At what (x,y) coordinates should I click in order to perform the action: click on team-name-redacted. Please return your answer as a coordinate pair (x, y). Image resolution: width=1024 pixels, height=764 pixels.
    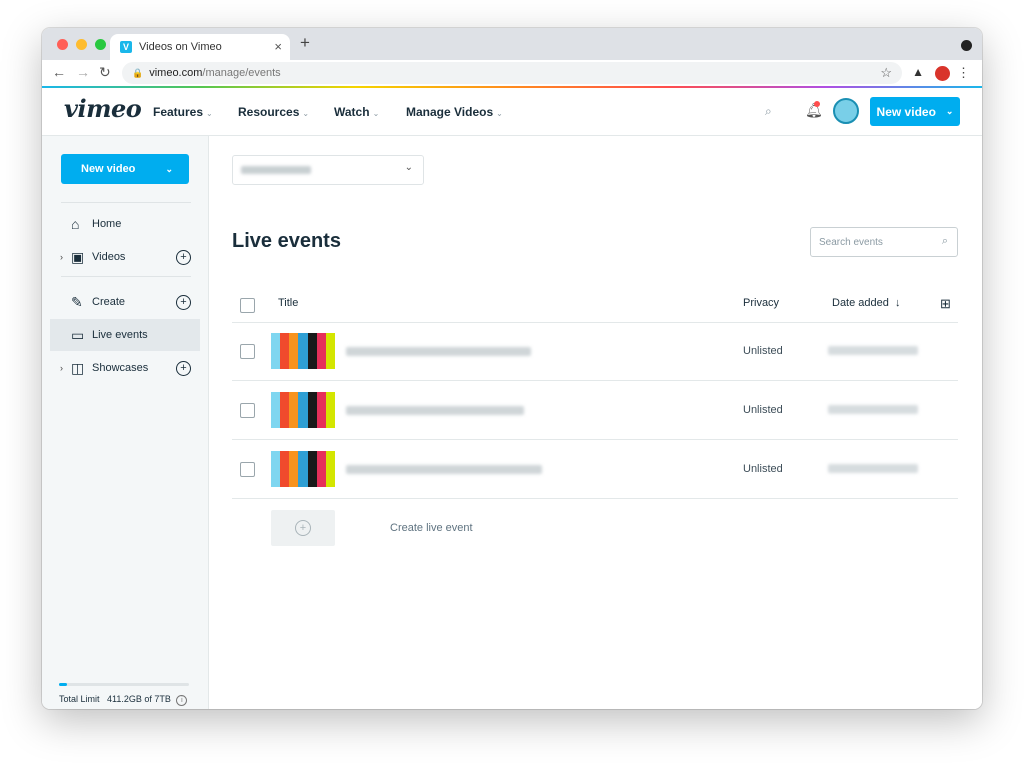
    Looking at the image, I should click on (276, 170).